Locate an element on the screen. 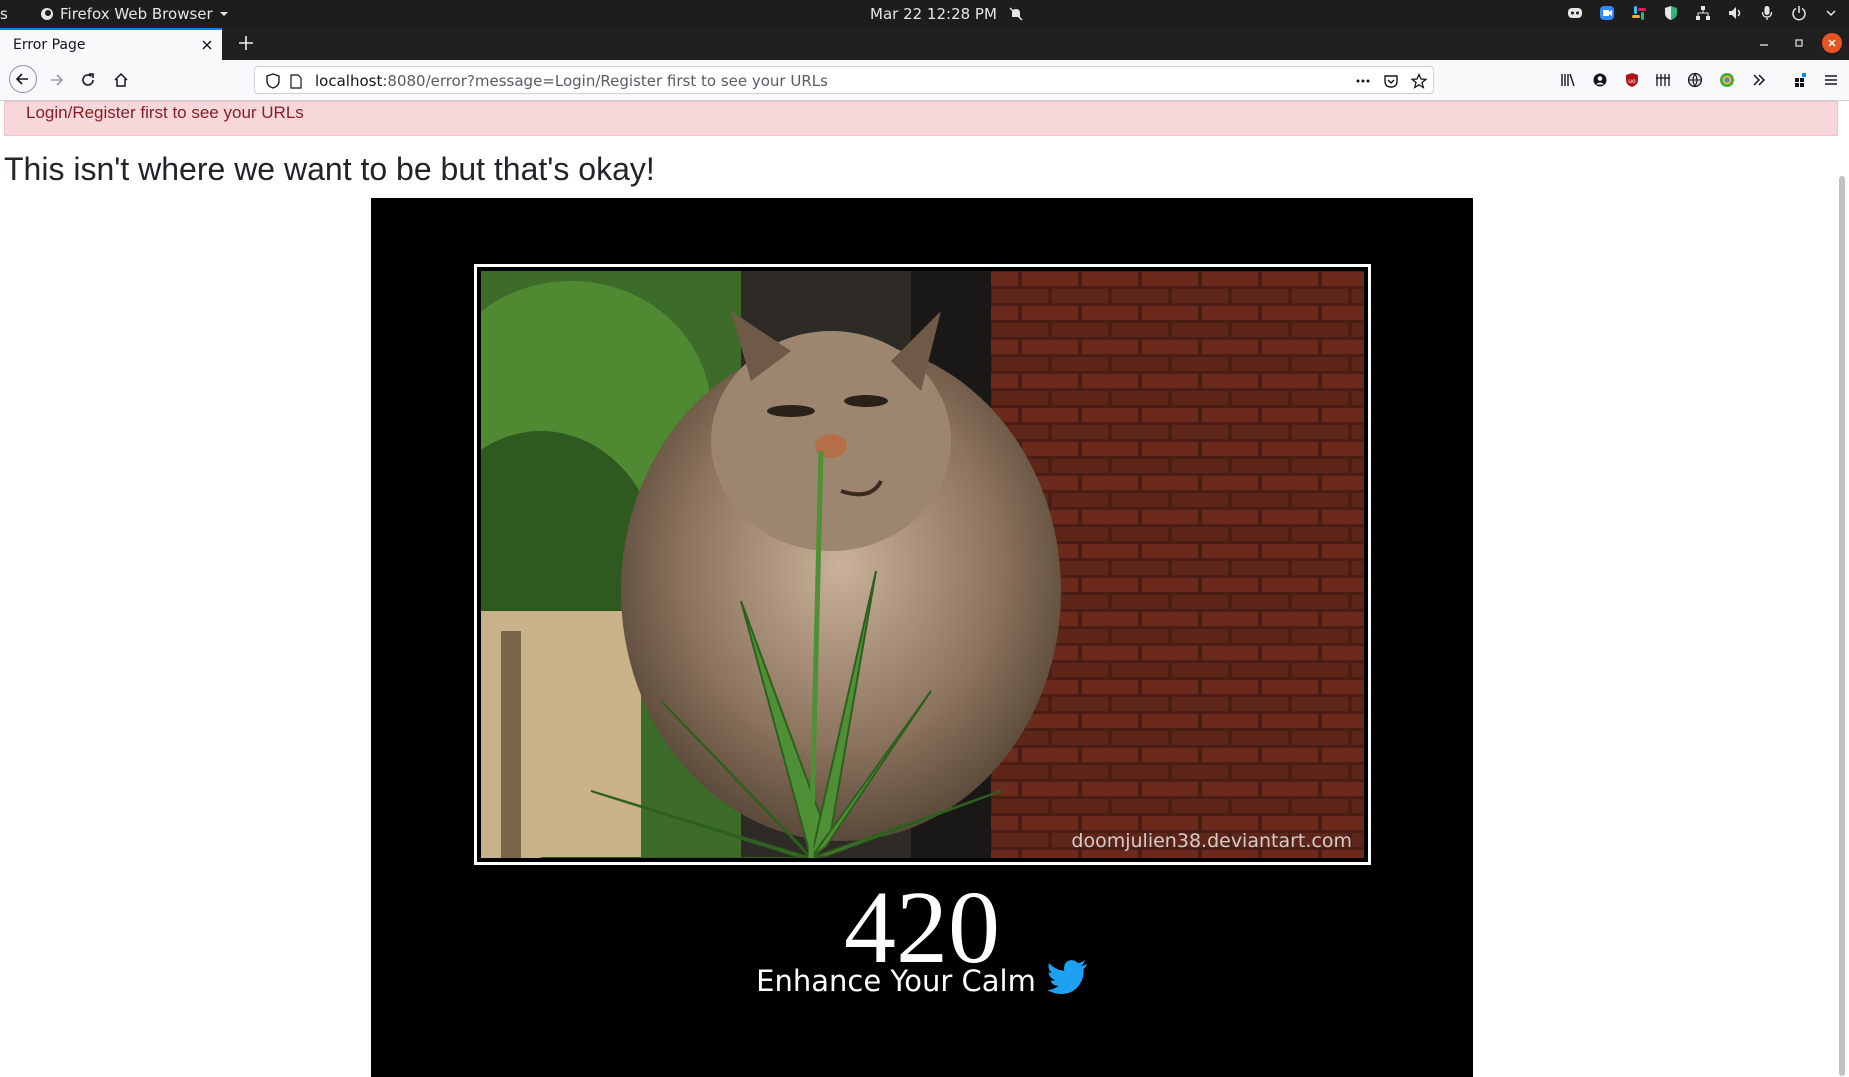  volume-icon is located at coordinates (1735, 13).